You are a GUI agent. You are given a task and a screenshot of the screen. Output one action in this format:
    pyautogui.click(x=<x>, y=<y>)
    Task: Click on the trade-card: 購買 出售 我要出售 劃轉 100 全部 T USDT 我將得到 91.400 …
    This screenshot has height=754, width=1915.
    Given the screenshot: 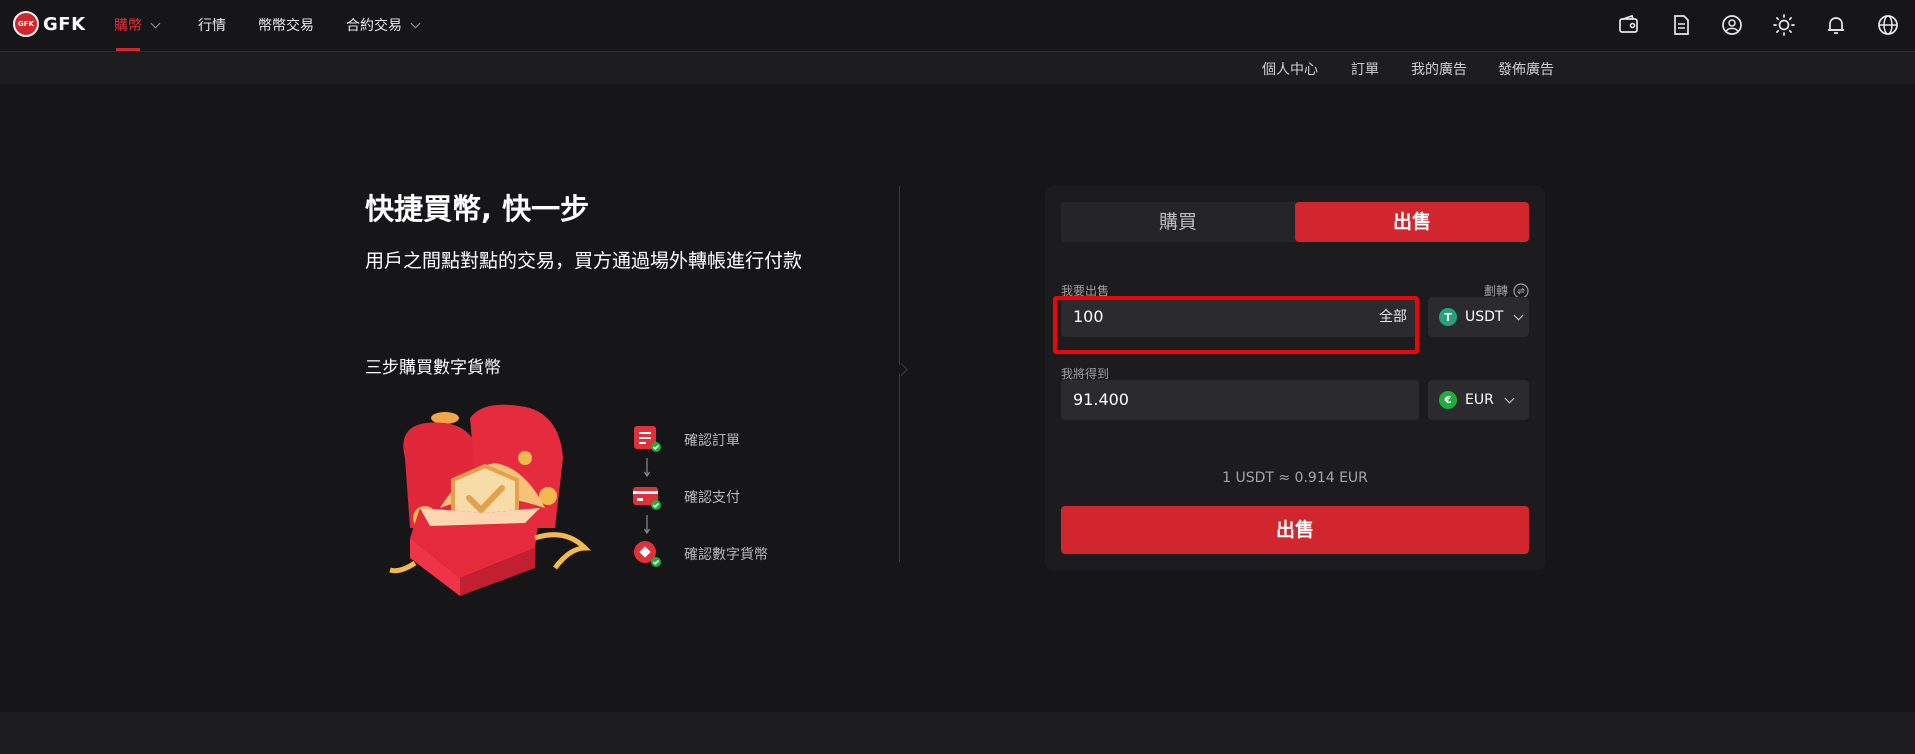 What is the action you would take?
    pyautogui.click(x=1295, y=378)
    